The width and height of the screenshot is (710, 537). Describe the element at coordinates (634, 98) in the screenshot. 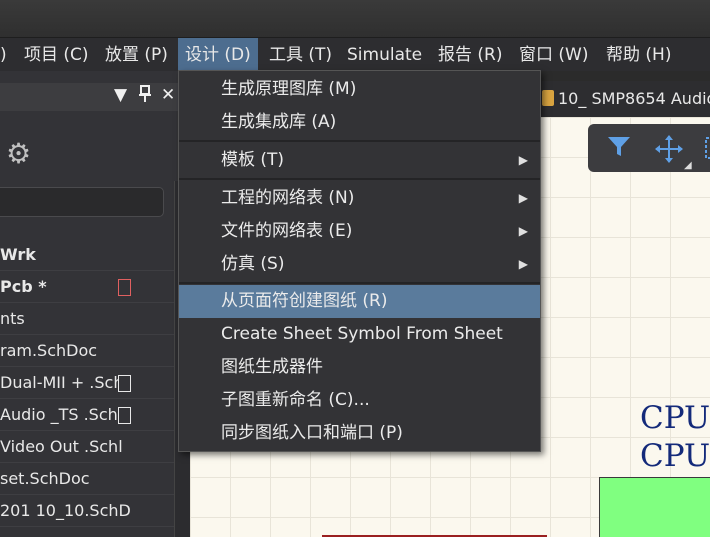

I see `document-tab: 10_ SMP8654 Audio` at that location.